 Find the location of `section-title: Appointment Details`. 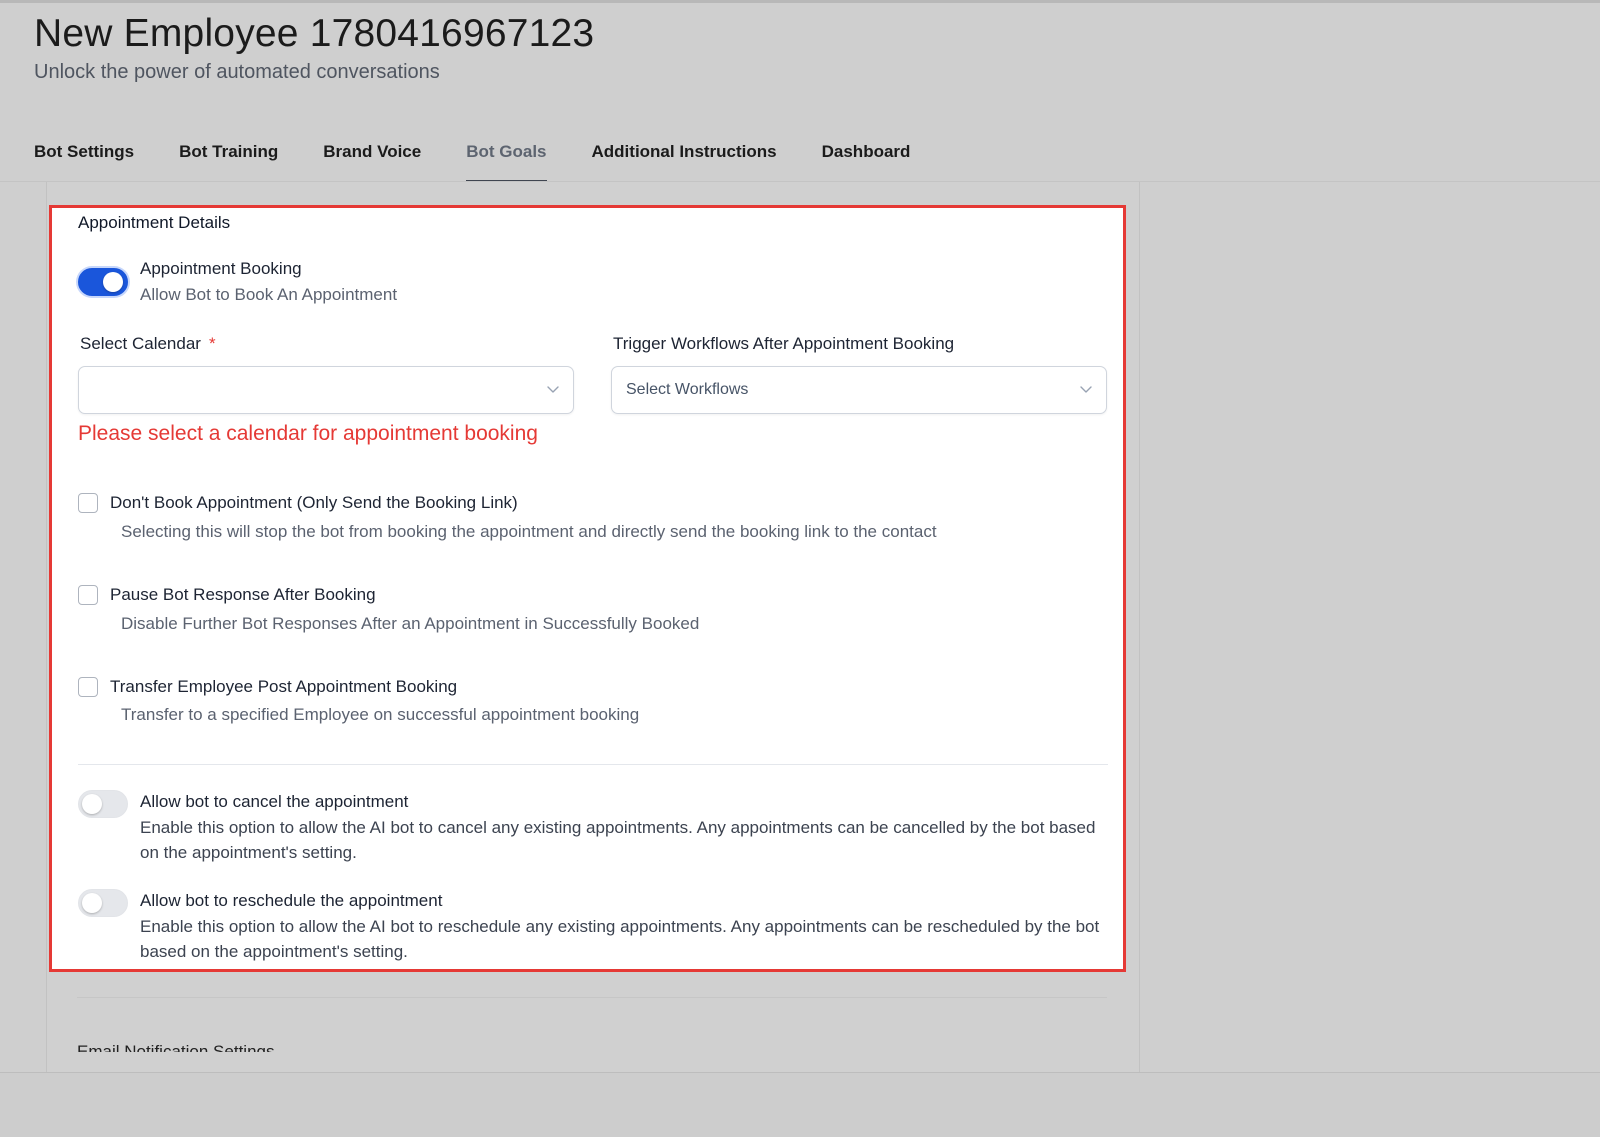

section-title: Appointment Details is located at coordinates (154, 222).